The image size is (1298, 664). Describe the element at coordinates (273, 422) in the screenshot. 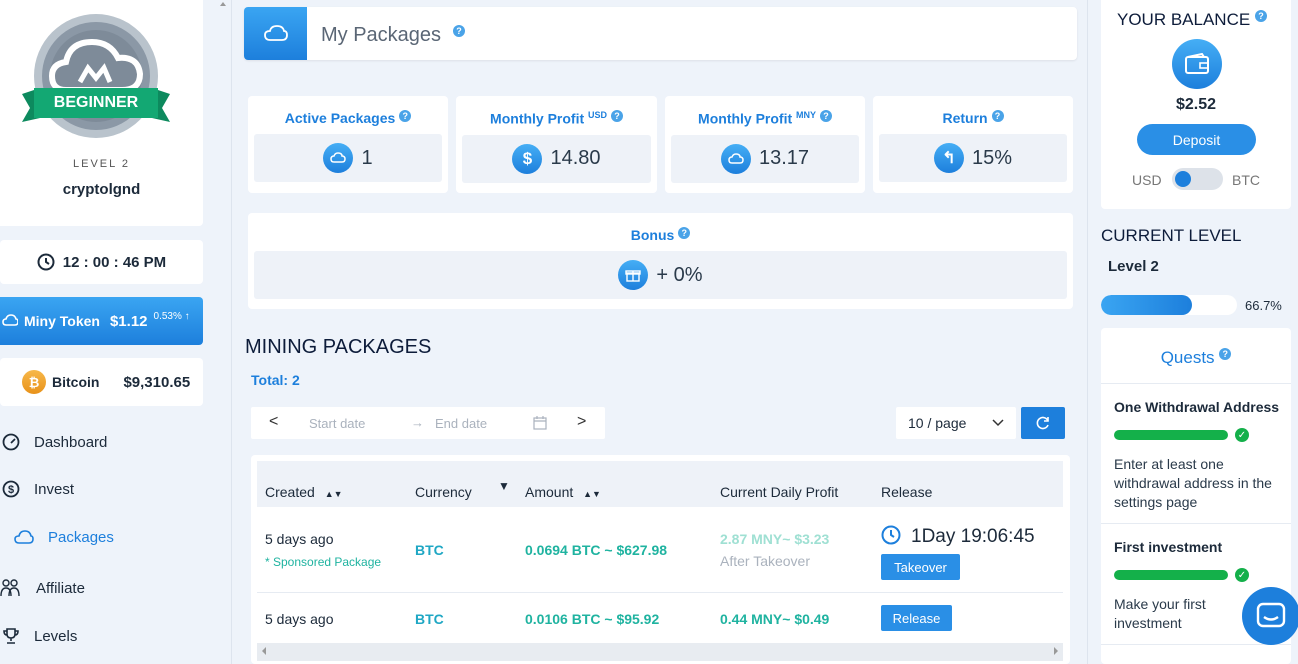

I see `prev-arrow-icon: <` at that location.